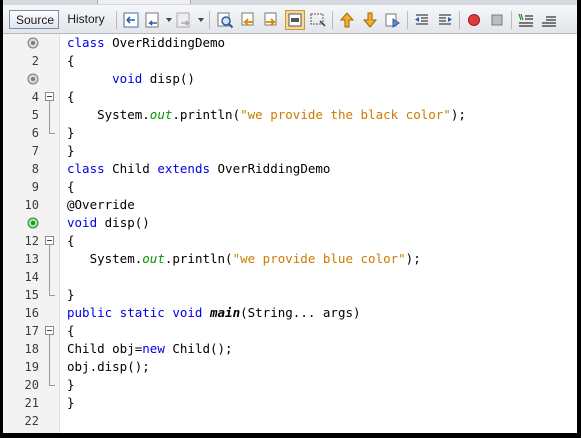  I want to click on line-number: 18, so click(31, 349).